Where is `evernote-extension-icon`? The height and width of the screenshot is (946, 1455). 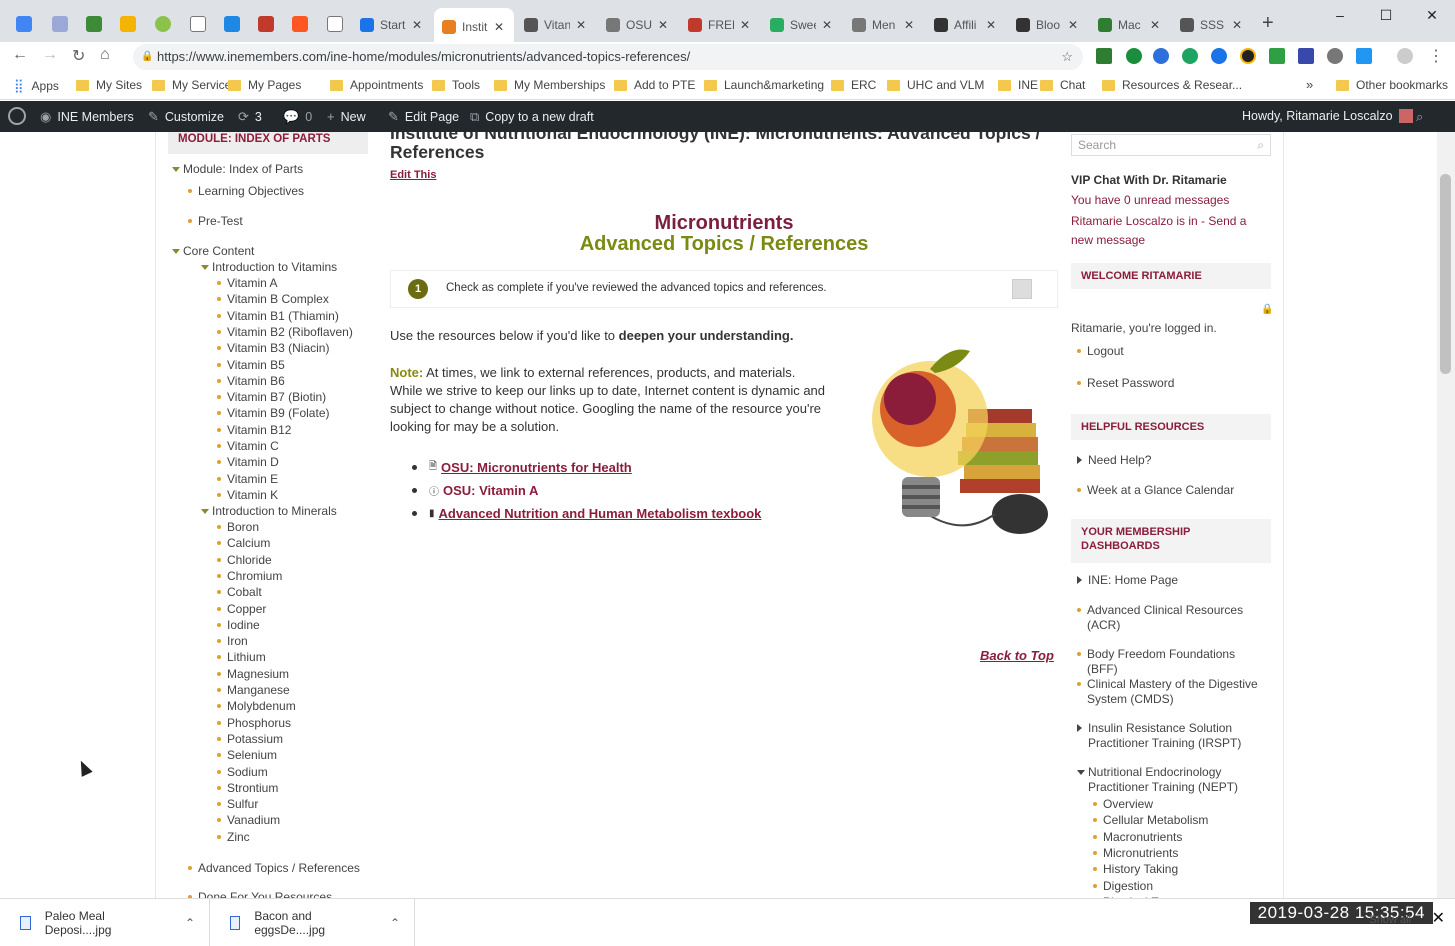 evernote-extension-icon is located at coordinates (1134, 56).